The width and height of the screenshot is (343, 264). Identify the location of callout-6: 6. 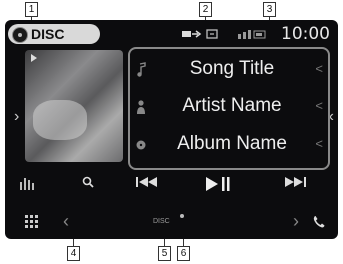
(183, 253).